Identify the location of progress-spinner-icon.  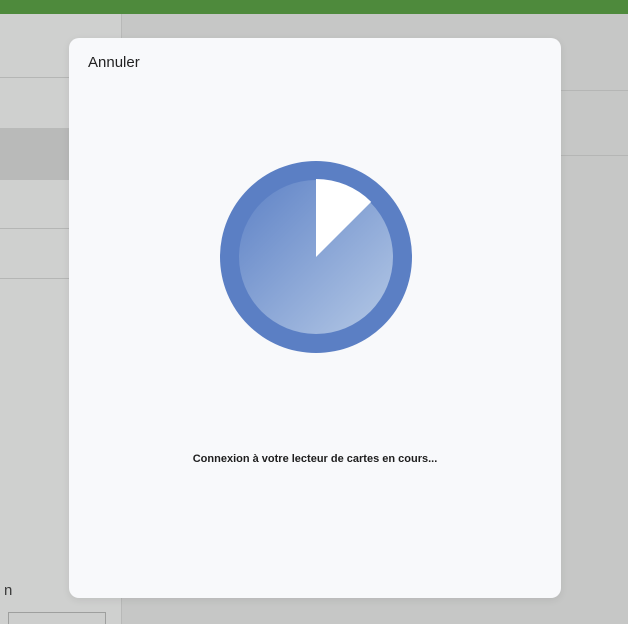
(316, 257).